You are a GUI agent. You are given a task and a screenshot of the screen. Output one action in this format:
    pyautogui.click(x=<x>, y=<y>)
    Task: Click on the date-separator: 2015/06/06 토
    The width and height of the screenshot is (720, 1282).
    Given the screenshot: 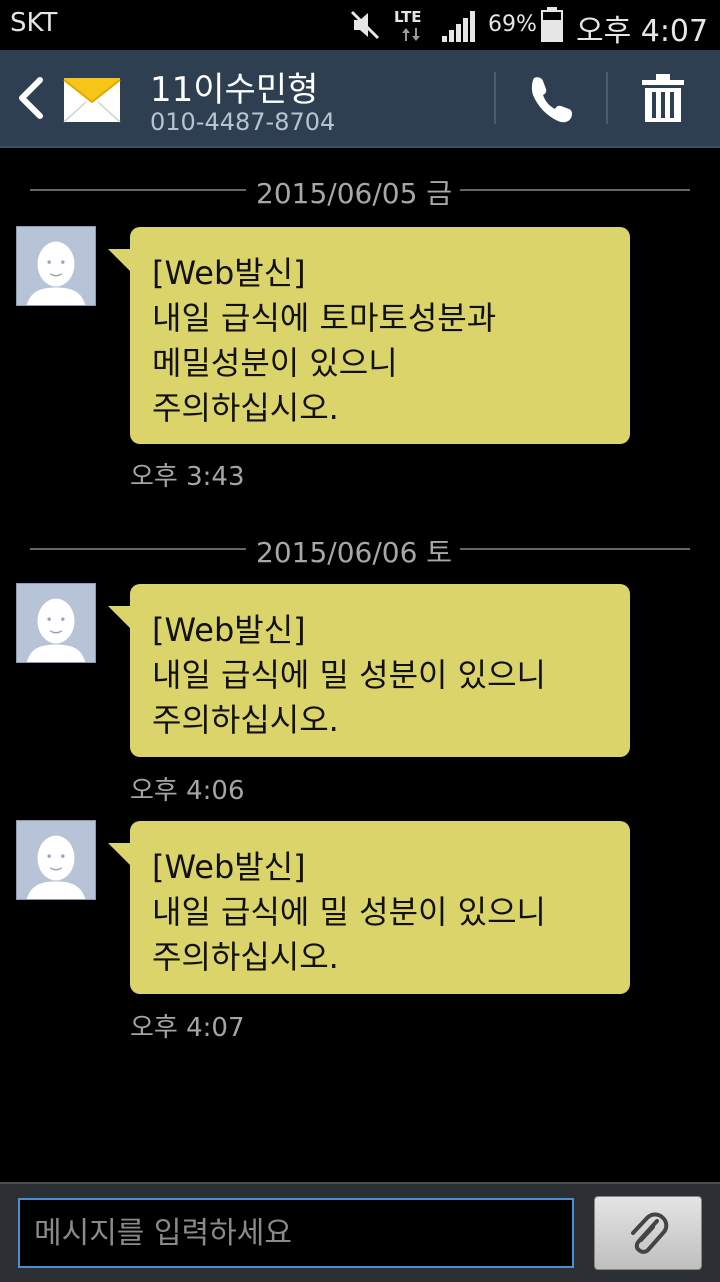 What is the action you would take?
    pyautogui.click(x=360, y=549)
    